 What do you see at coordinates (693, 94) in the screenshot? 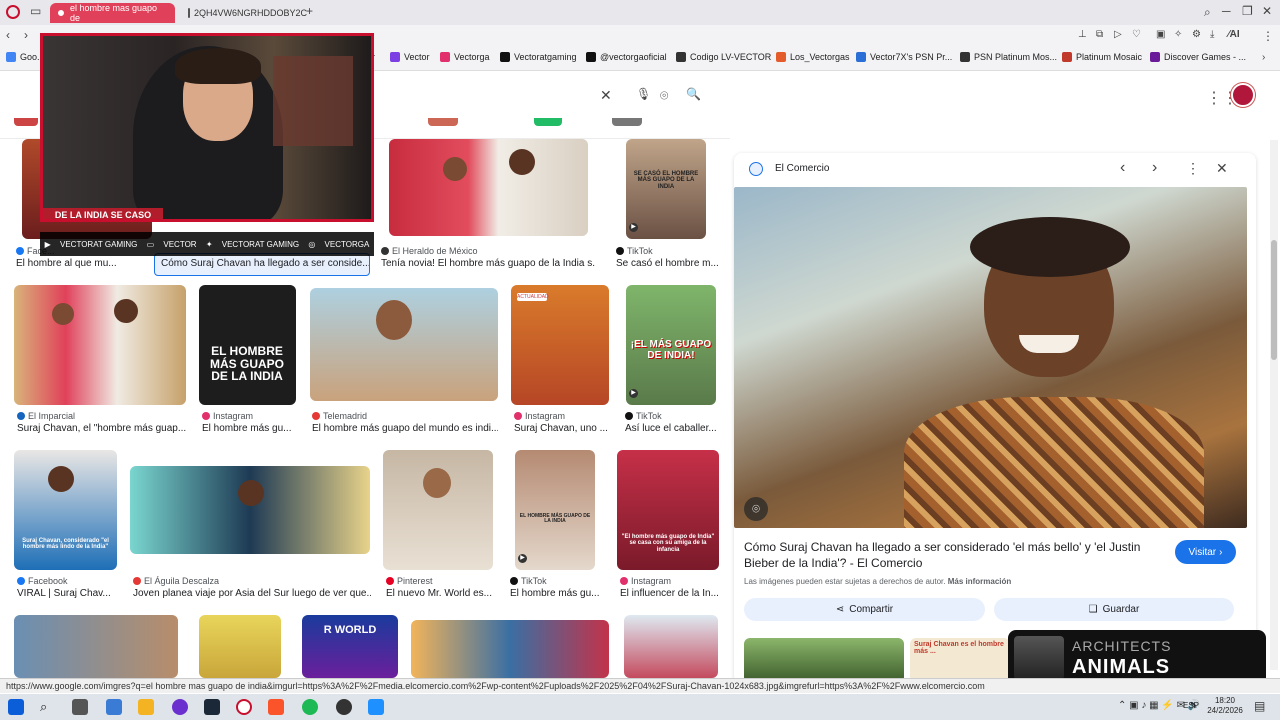
I see `search-icon: 🔍` at bounding box center [693, 94].